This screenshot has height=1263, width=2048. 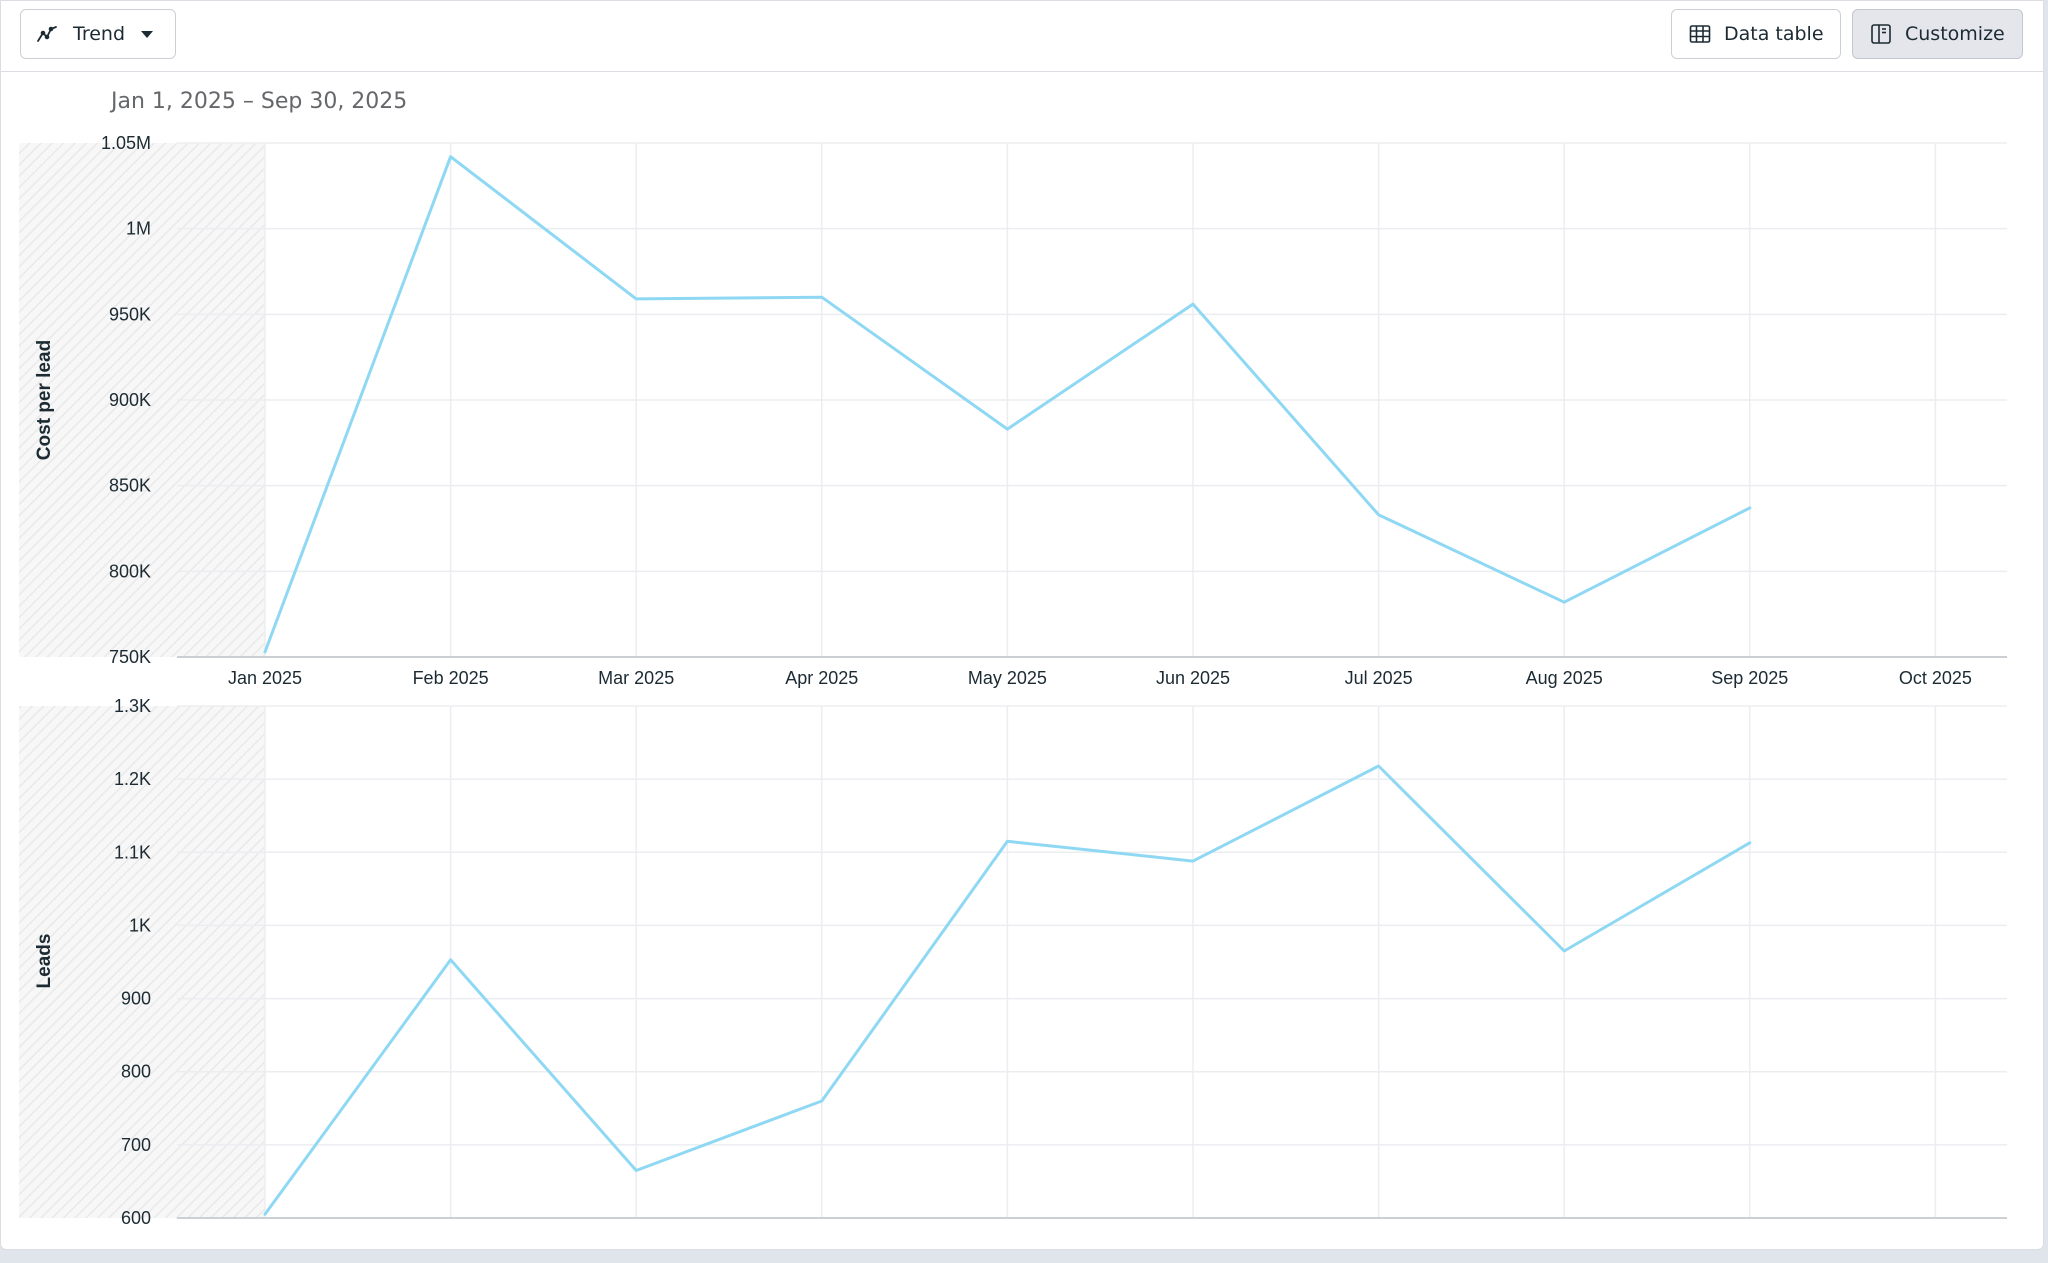 I want to click on y-tick-label: 900K, so click(x=130, y=400).